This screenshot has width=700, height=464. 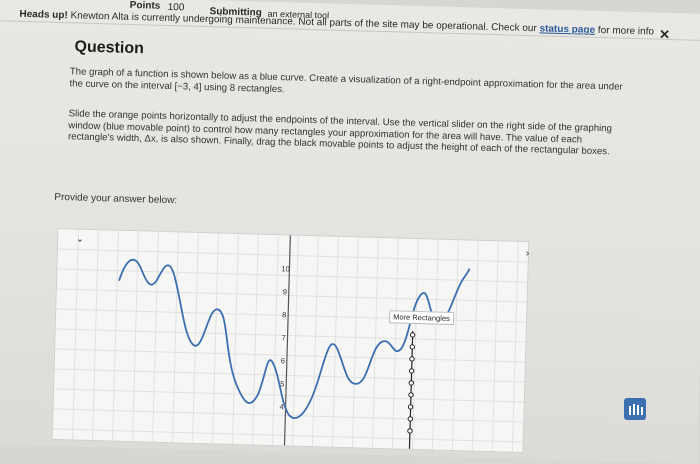 I want to click on y-tick-9: 9, so click(x=285, y=291).